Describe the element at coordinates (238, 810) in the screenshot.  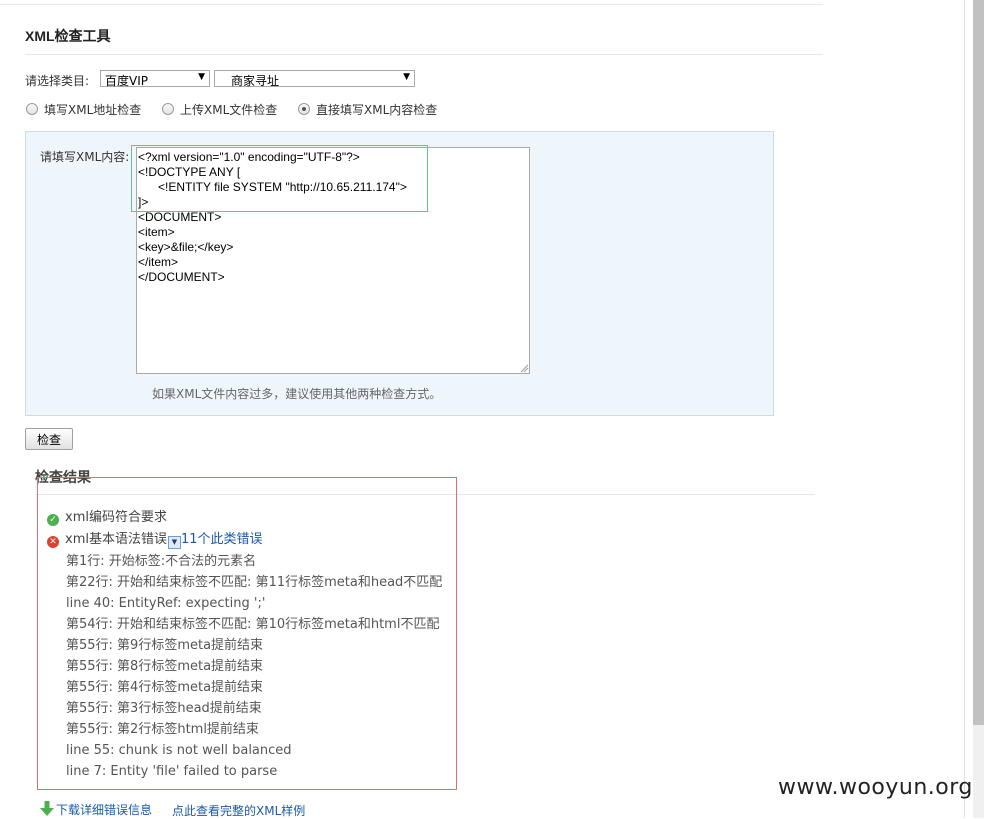
I see `xml-sample-link: 点此查看完整的XML样例` at that location.